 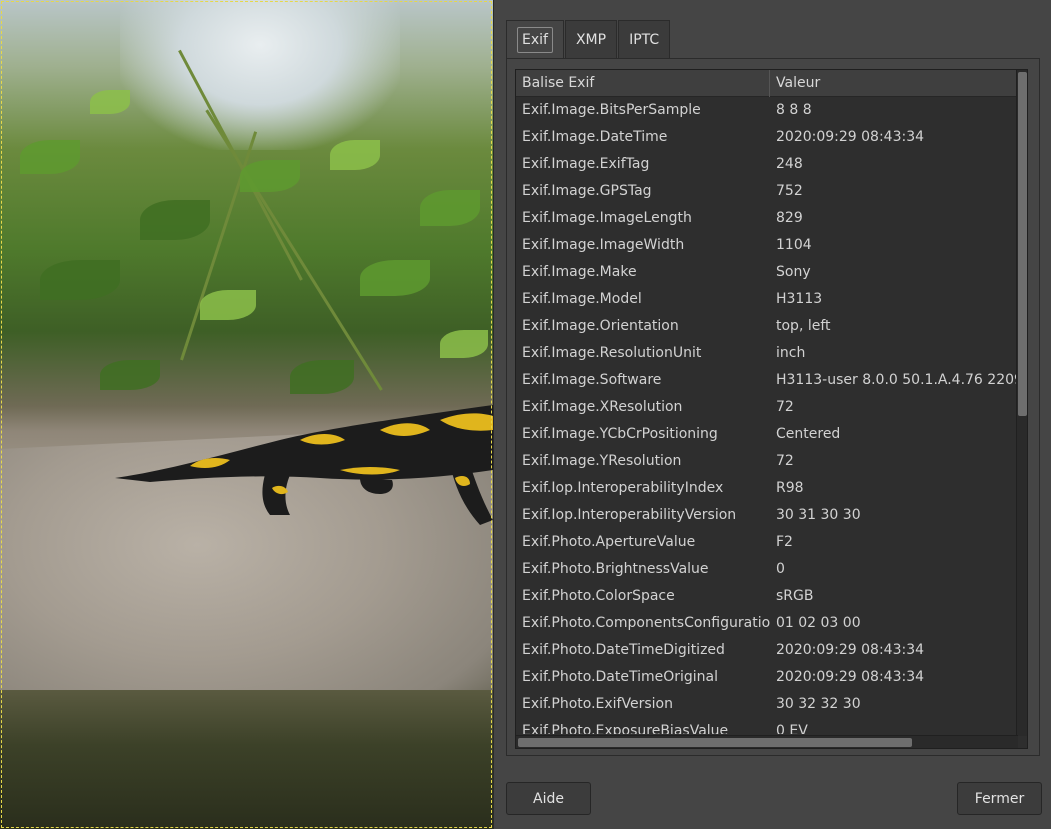 What do you see at coordinates (818, 704) in the screenshot?
I see `exif-value-cell: 30 32 32 30` at bounding box center [818, 704].